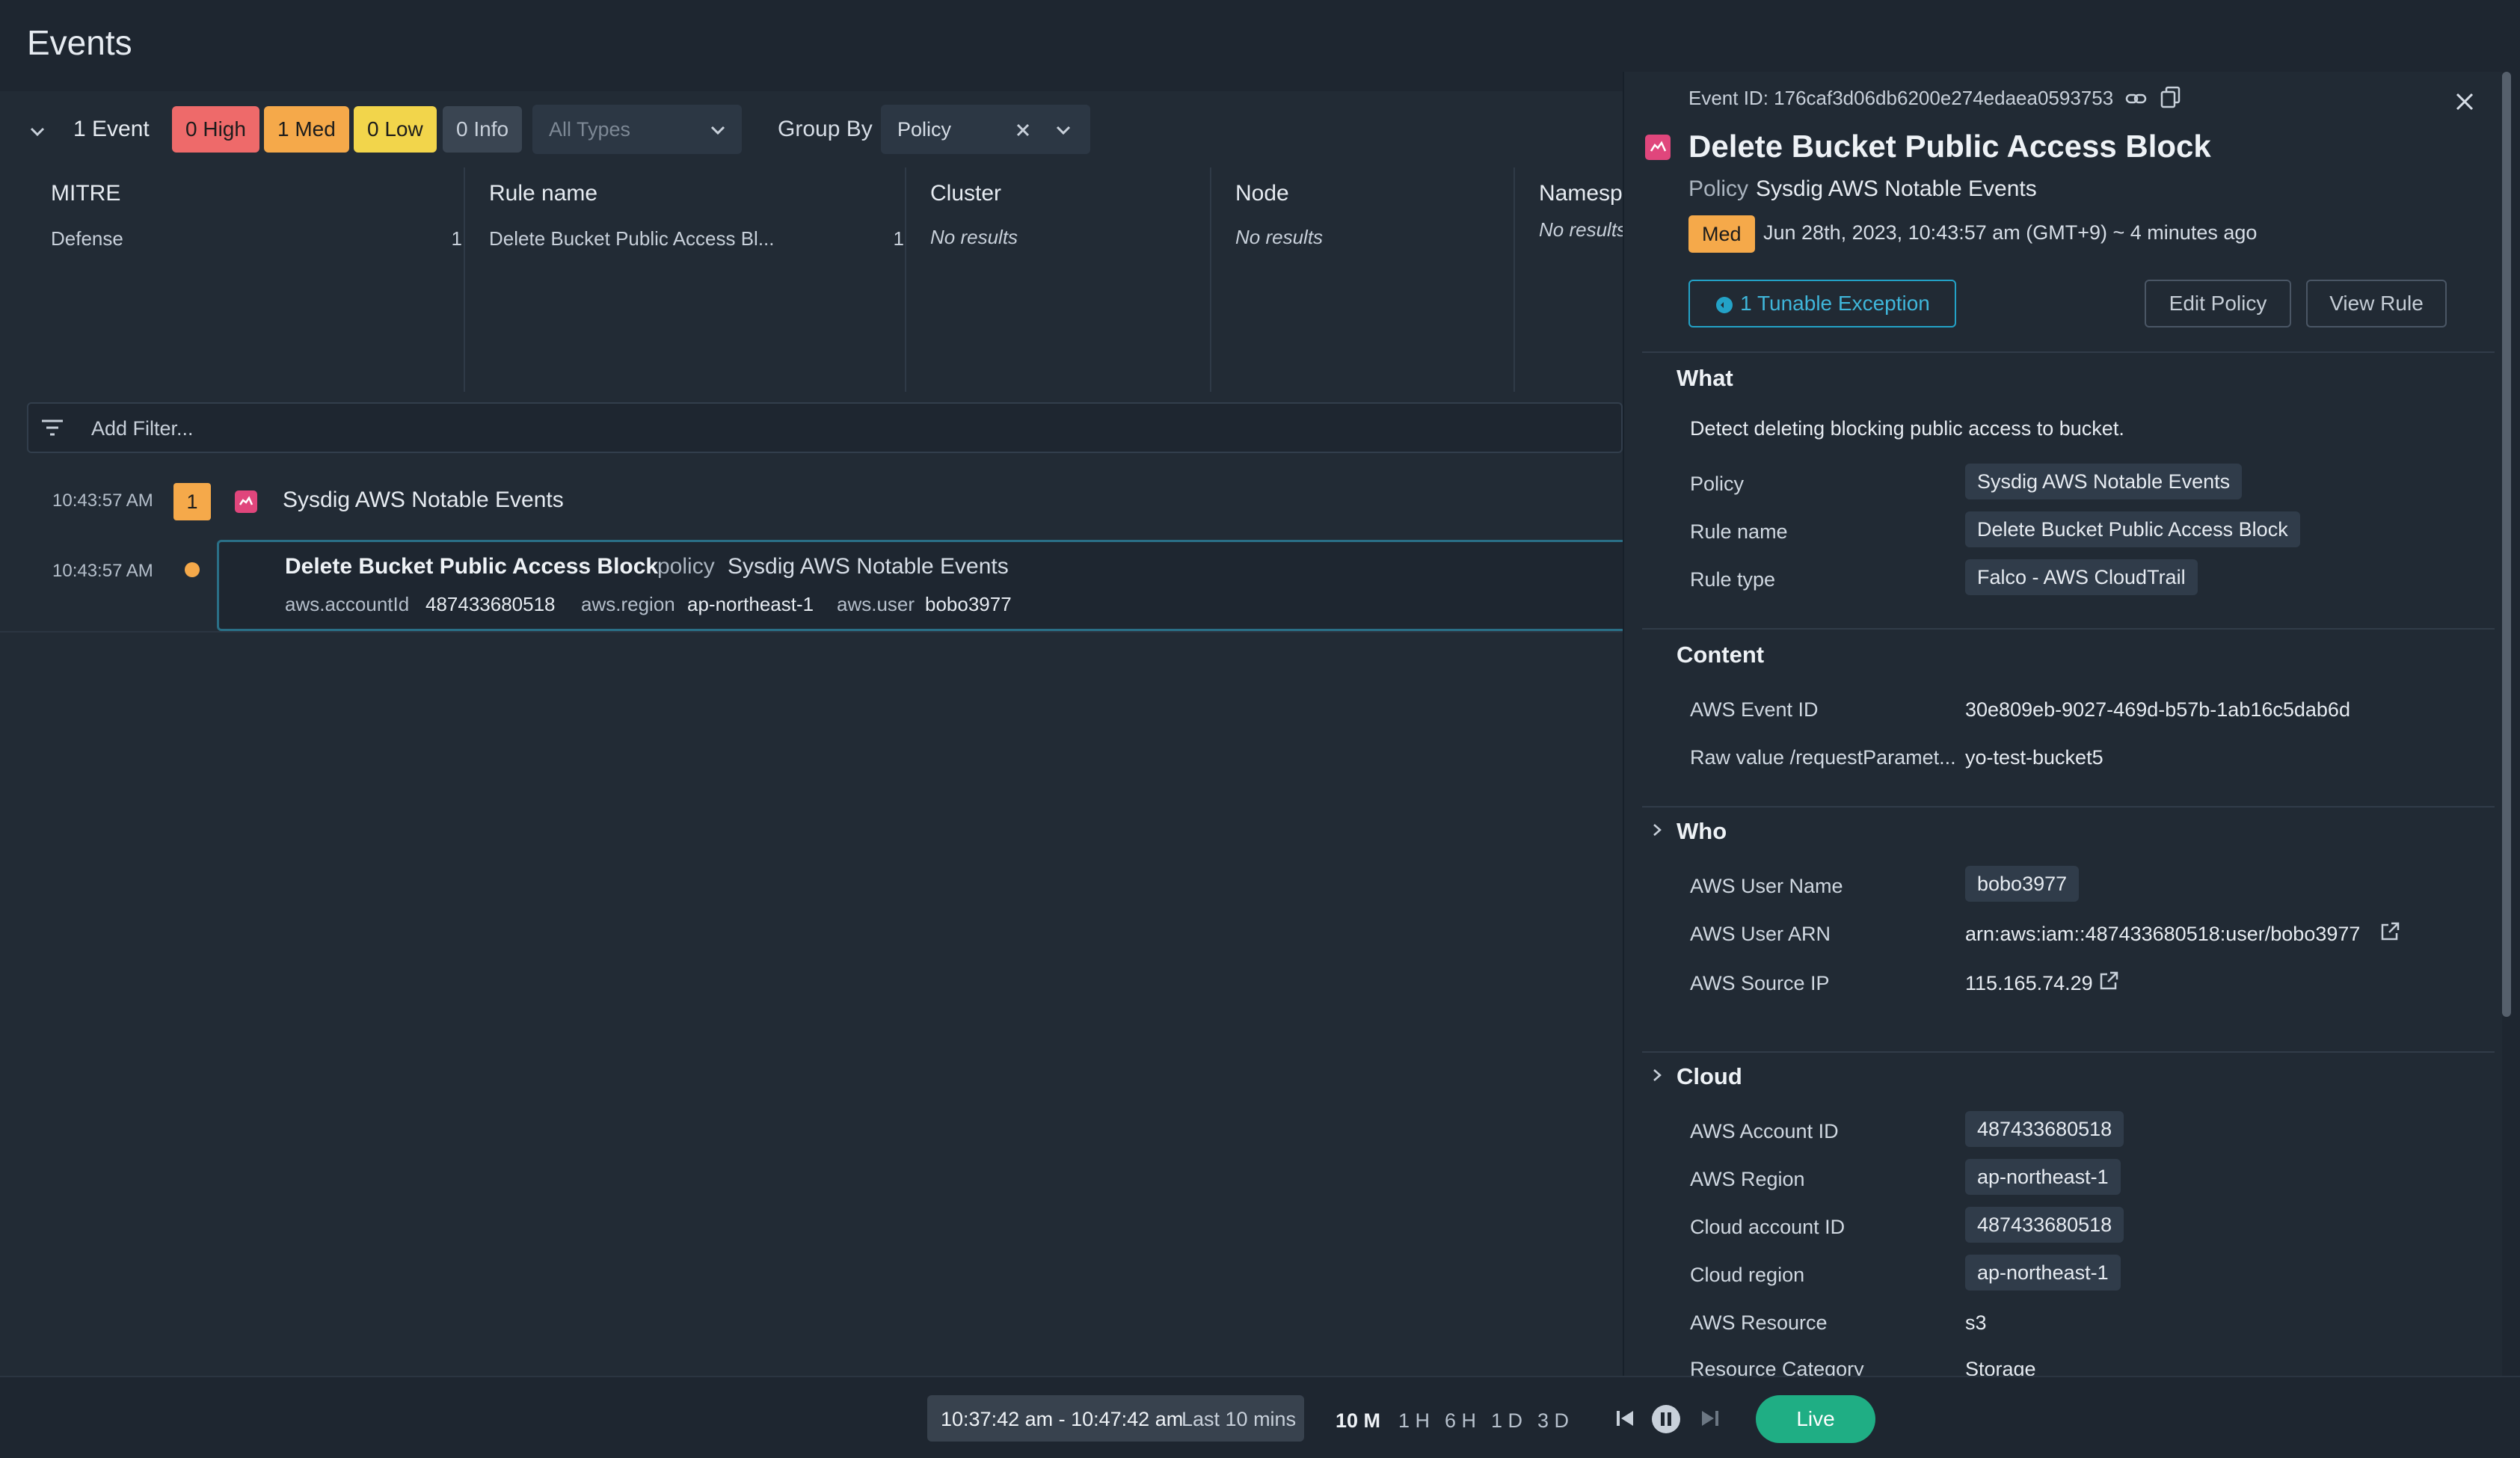  I want to click on detail-value: 30e809eb-9027-469d-b57b-1ab16c5dab6d, so click(2157, 709).